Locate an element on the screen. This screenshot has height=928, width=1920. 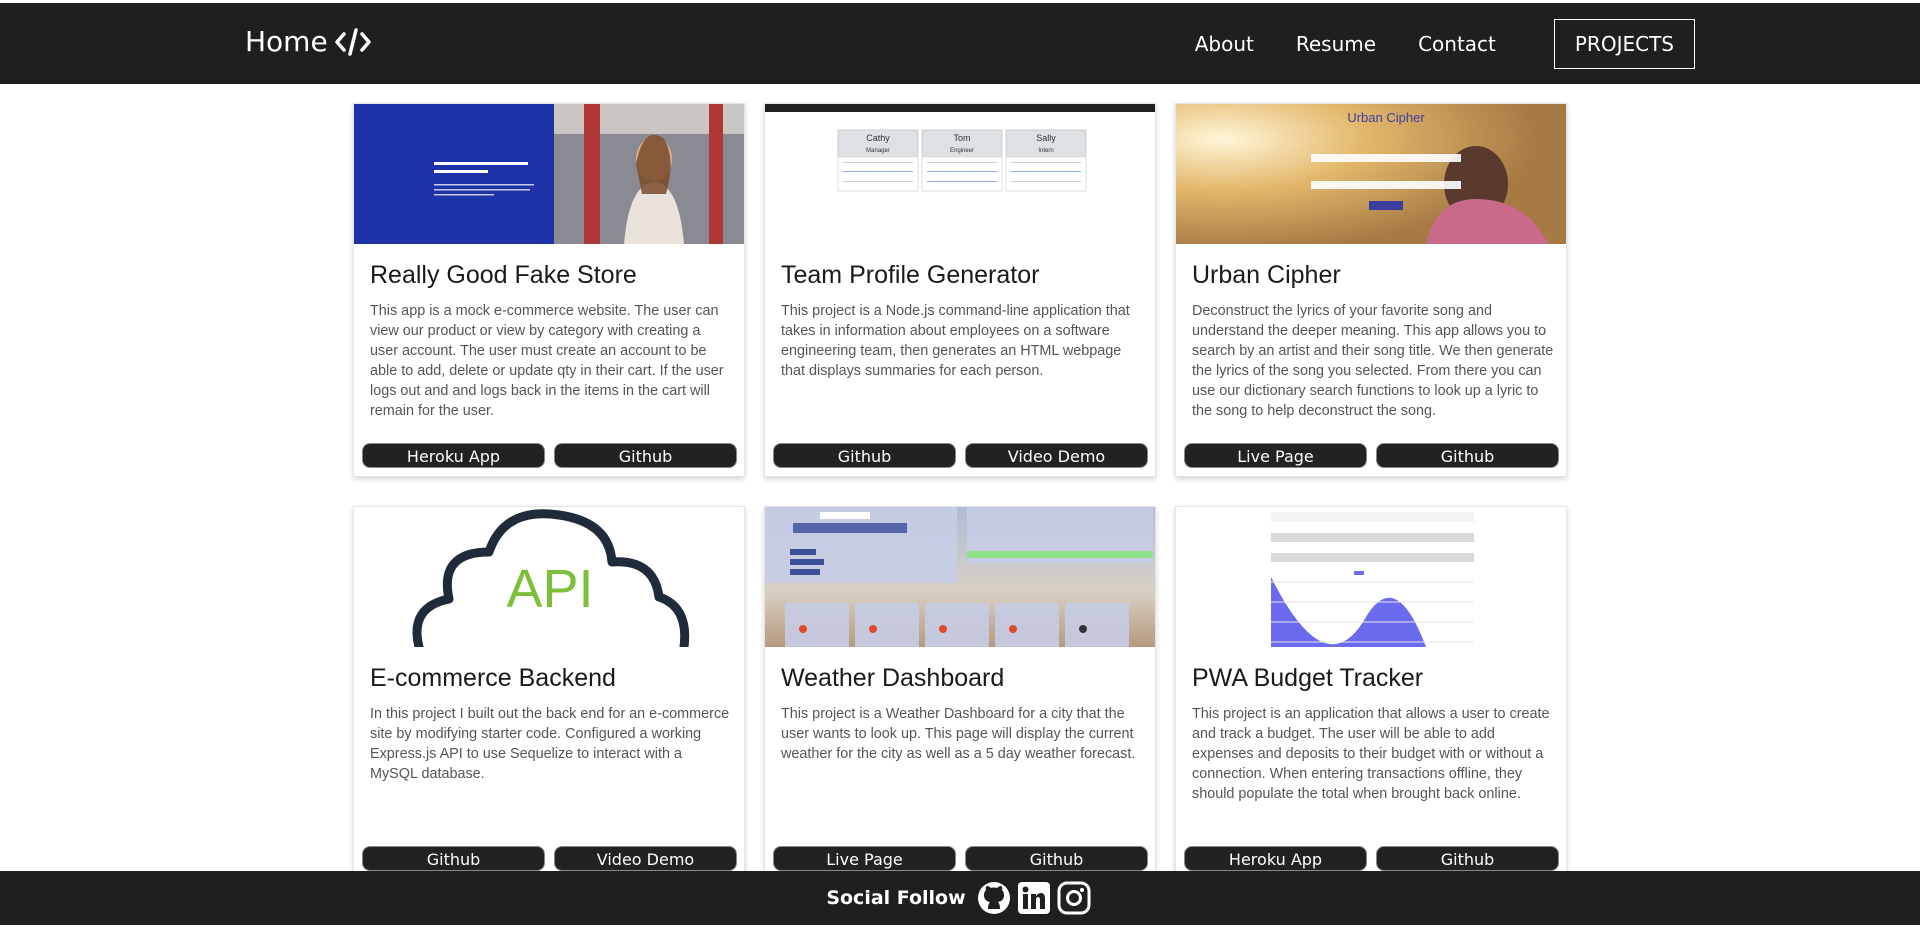
project-title: Really Good Fake Store is located at coordinates (503, 275).